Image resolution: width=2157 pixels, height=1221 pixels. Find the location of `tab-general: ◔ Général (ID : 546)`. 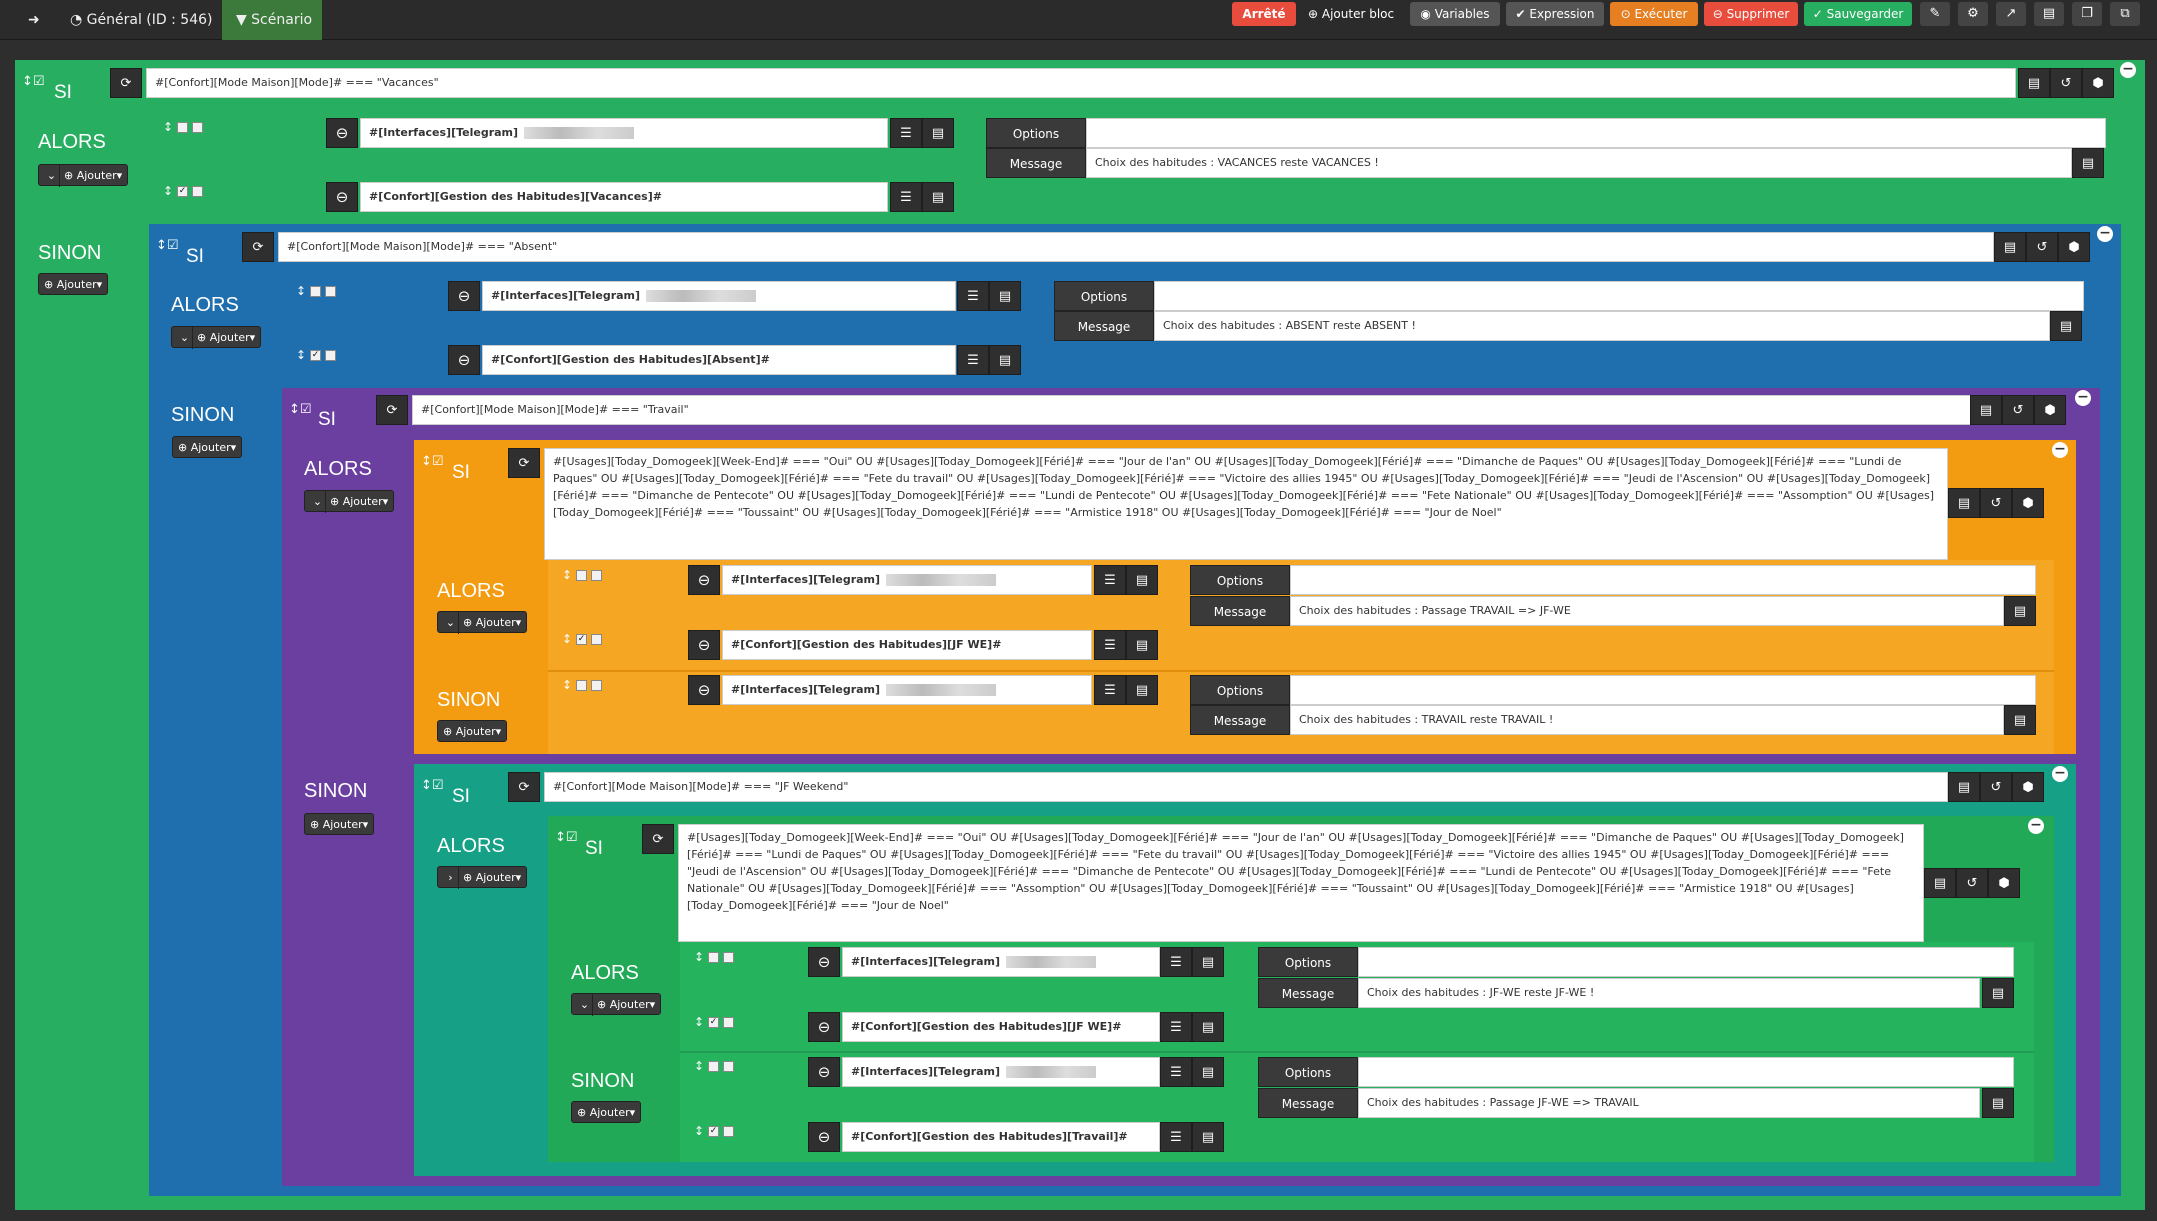

tab-general: ◔ Général (ID : 546) is located at coordinates (141, 20).